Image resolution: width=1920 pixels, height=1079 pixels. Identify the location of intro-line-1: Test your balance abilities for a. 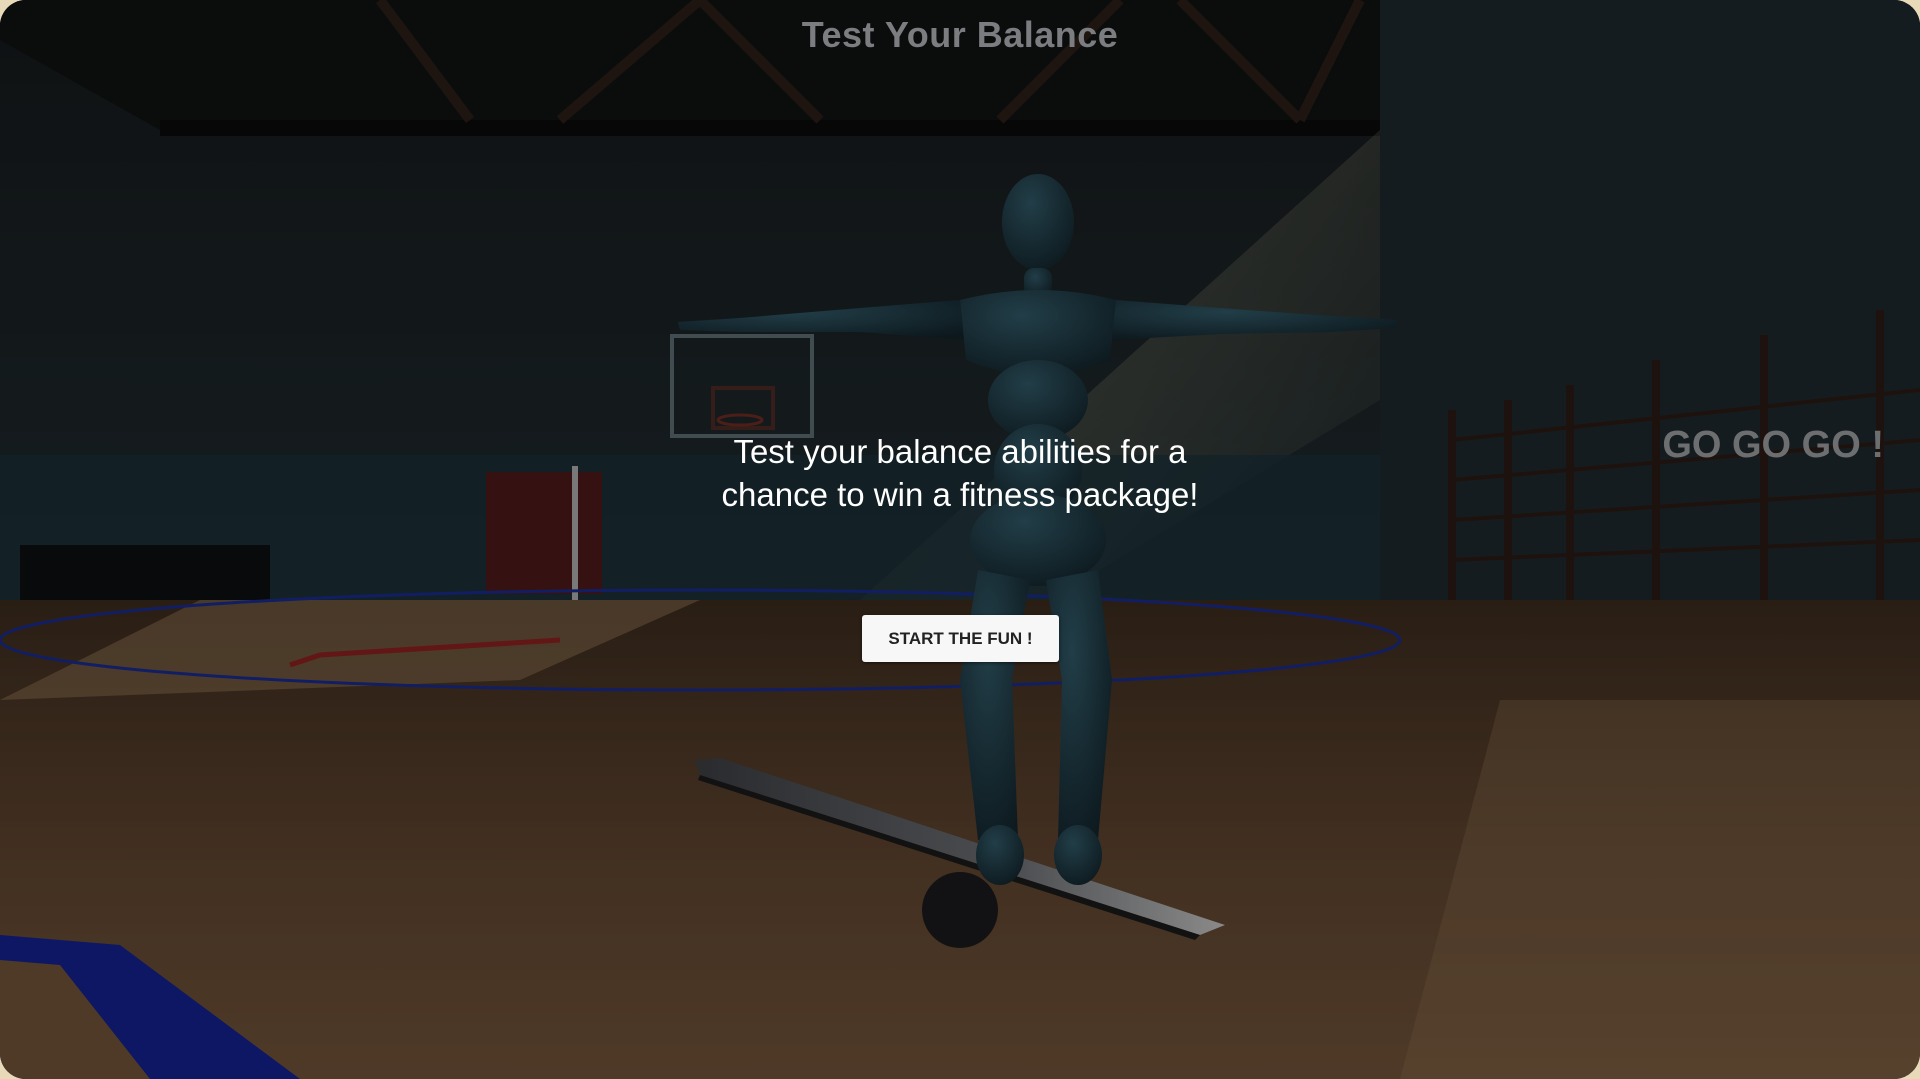
(960, 451).